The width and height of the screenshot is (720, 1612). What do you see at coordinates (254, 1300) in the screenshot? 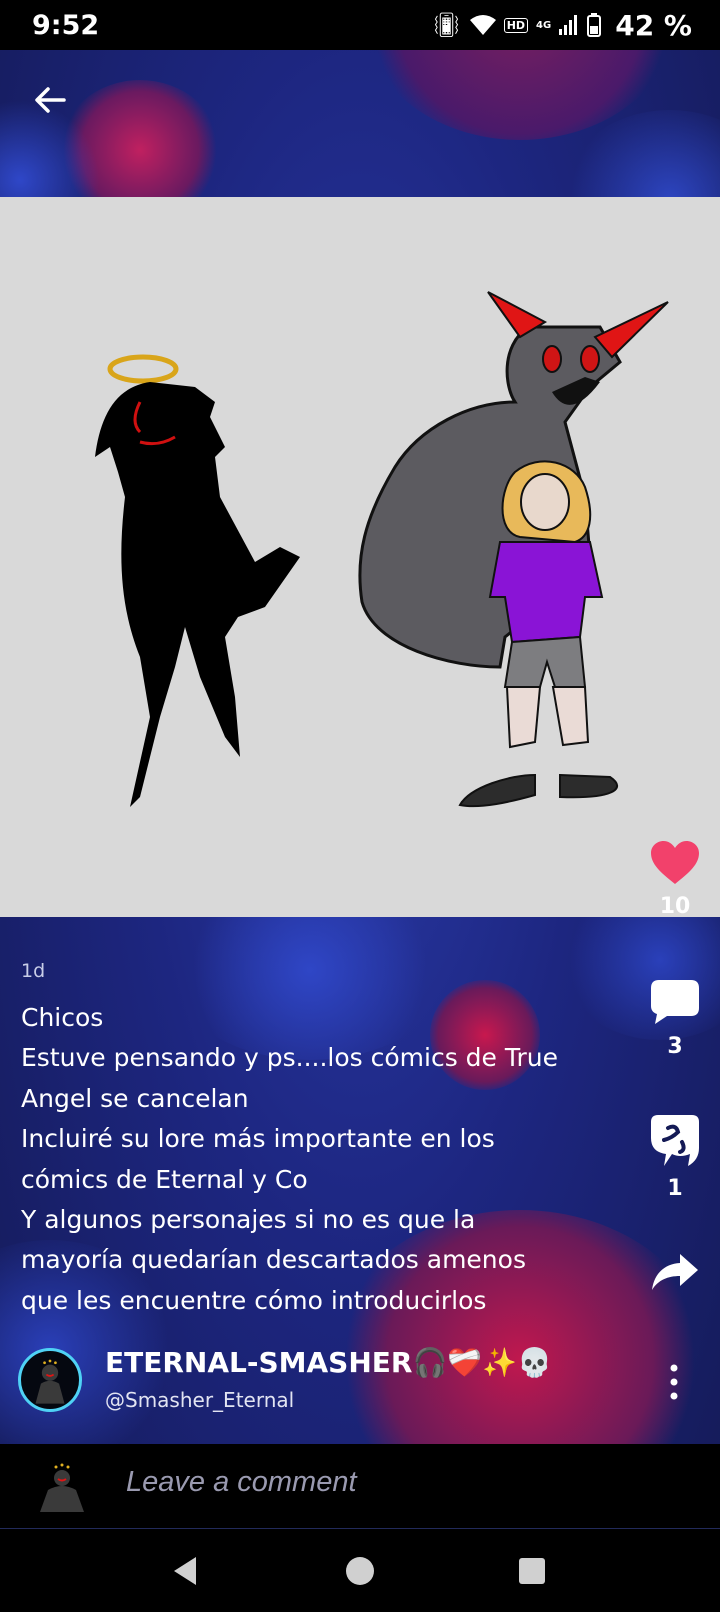
I see `post-text-line: que les encuentre cómo introducirlos` at bounding box center [254, 1300].